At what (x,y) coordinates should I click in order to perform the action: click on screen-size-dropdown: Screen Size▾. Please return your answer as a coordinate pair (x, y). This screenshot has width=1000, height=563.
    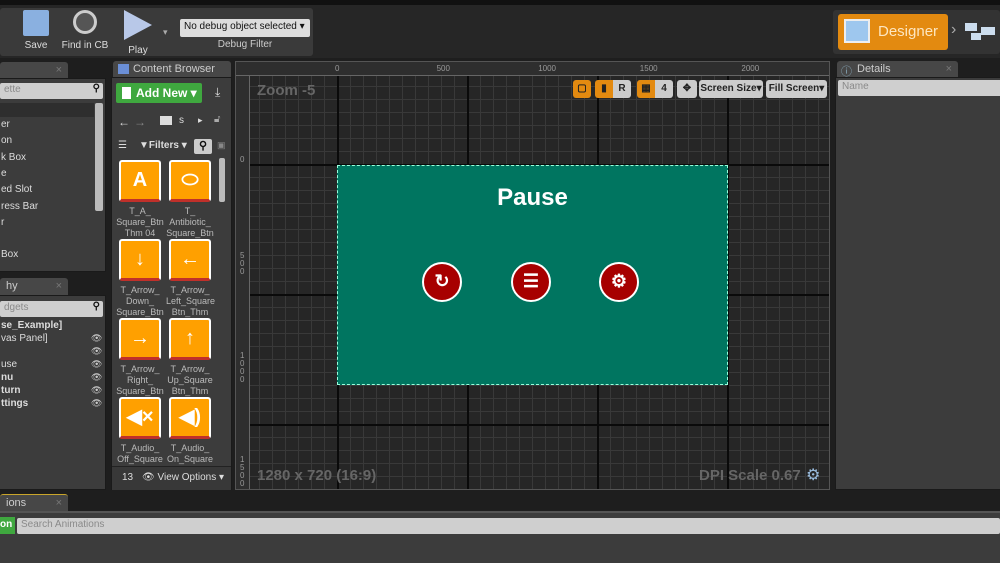
    Looking at the image, I should click on (731, 89).